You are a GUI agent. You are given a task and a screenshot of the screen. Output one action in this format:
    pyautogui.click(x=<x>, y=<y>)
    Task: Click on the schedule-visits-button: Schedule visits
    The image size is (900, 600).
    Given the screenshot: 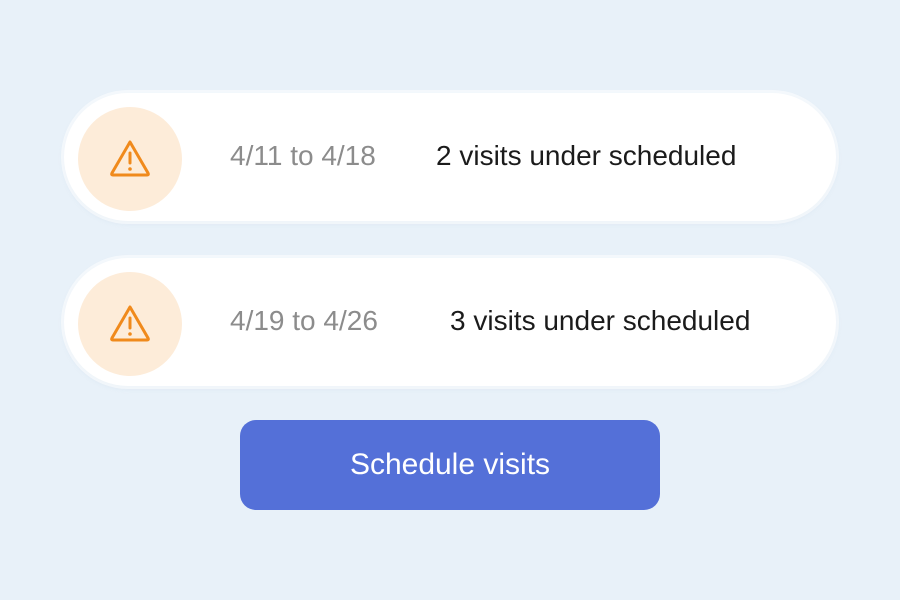 What is the action you would take?
    pyautogui.click(x=450, y=465)
    